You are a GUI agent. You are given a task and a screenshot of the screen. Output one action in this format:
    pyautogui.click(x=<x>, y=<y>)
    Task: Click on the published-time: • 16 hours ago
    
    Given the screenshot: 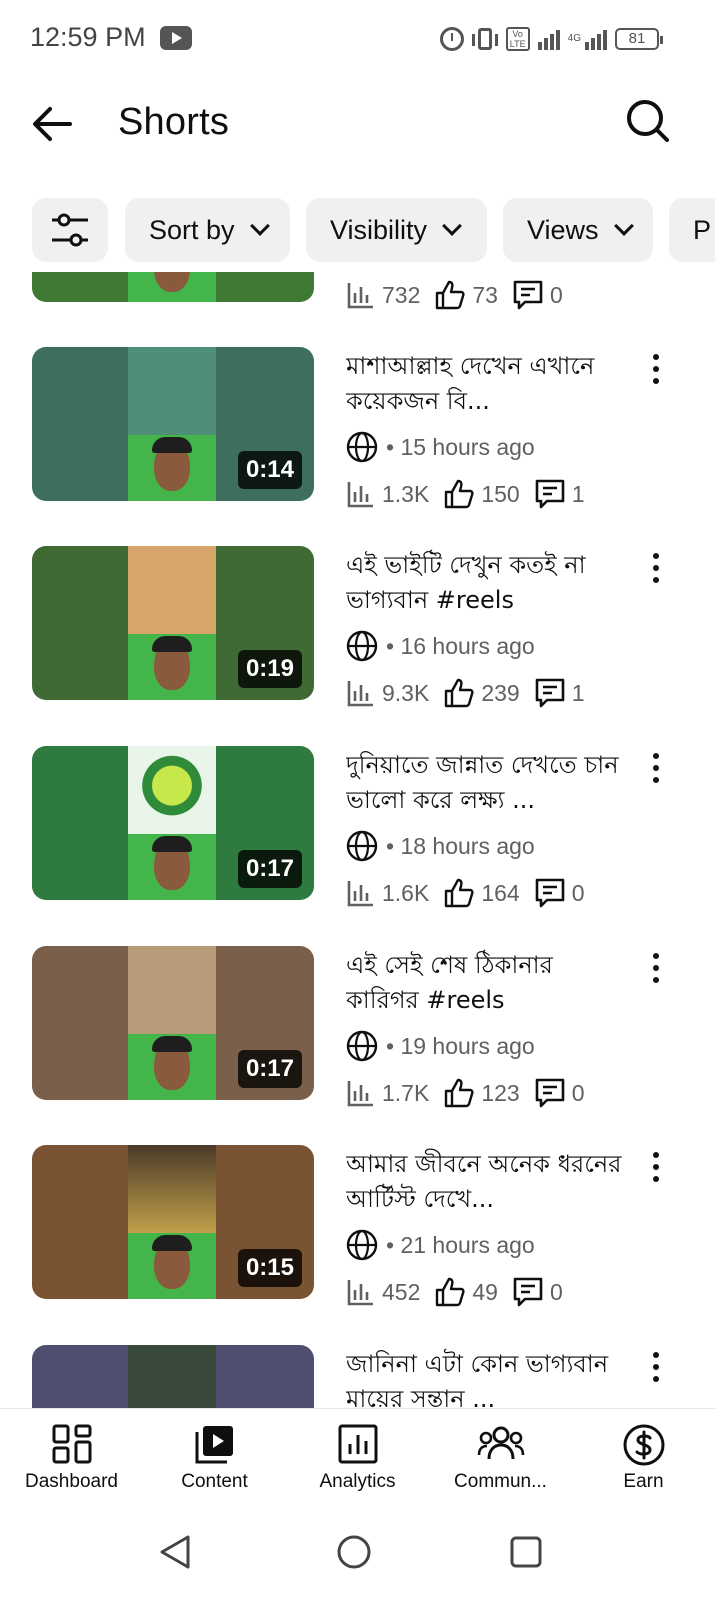 What is the action you would take?
    pyautogui.click(x=460, y=645)
    